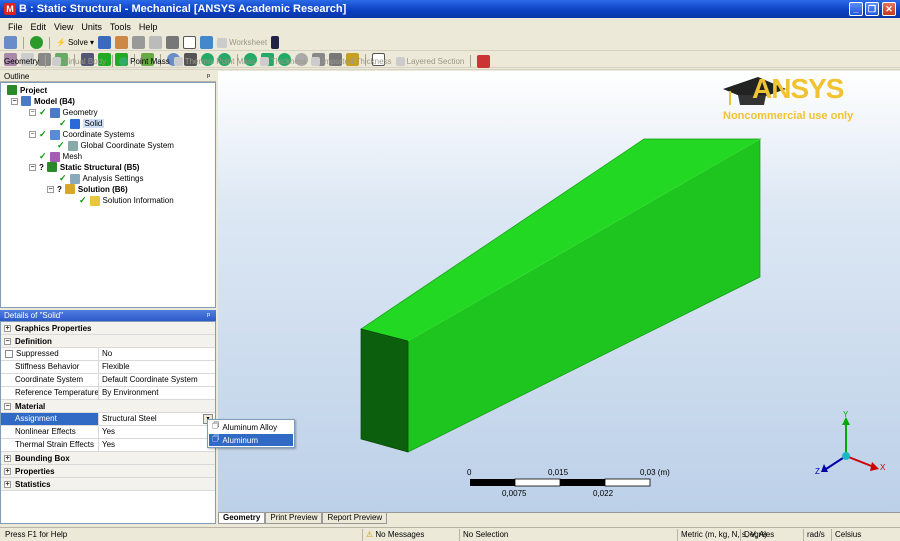 This screenshot has height=541, width=900. Describe the element at coordinates (889, 9) in the screenshot. I see `close-button: ✕` at that location.